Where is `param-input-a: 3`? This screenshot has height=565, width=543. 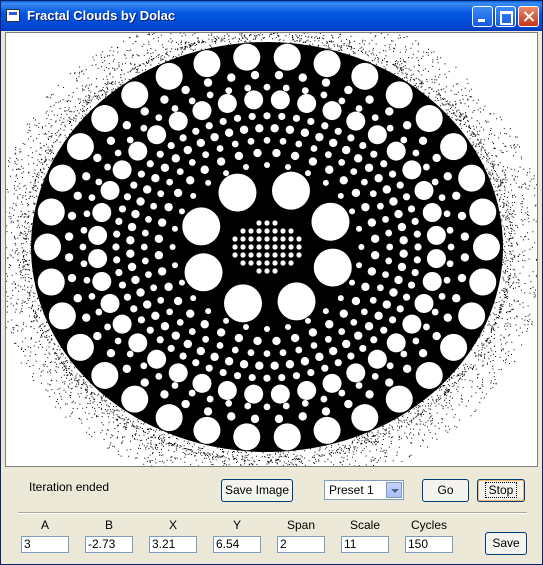
param-input-a: 3 is located at coordinates (45, 544).